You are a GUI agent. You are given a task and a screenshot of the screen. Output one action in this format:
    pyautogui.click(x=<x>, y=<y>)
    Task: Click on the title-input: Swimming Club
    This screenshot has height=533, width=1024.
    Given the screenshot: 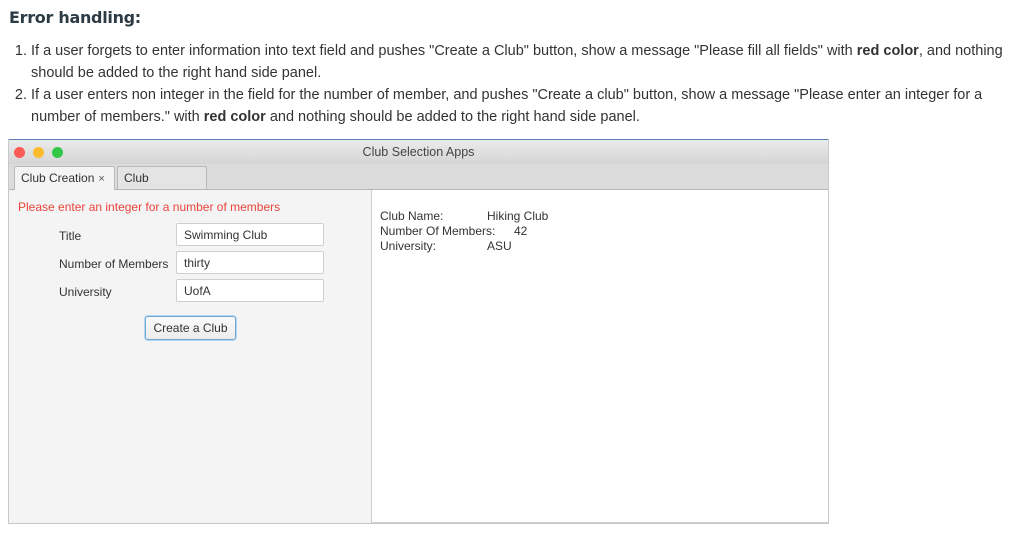 What is the action you would take?
    pyautogui.click(x=250, y=234)
    